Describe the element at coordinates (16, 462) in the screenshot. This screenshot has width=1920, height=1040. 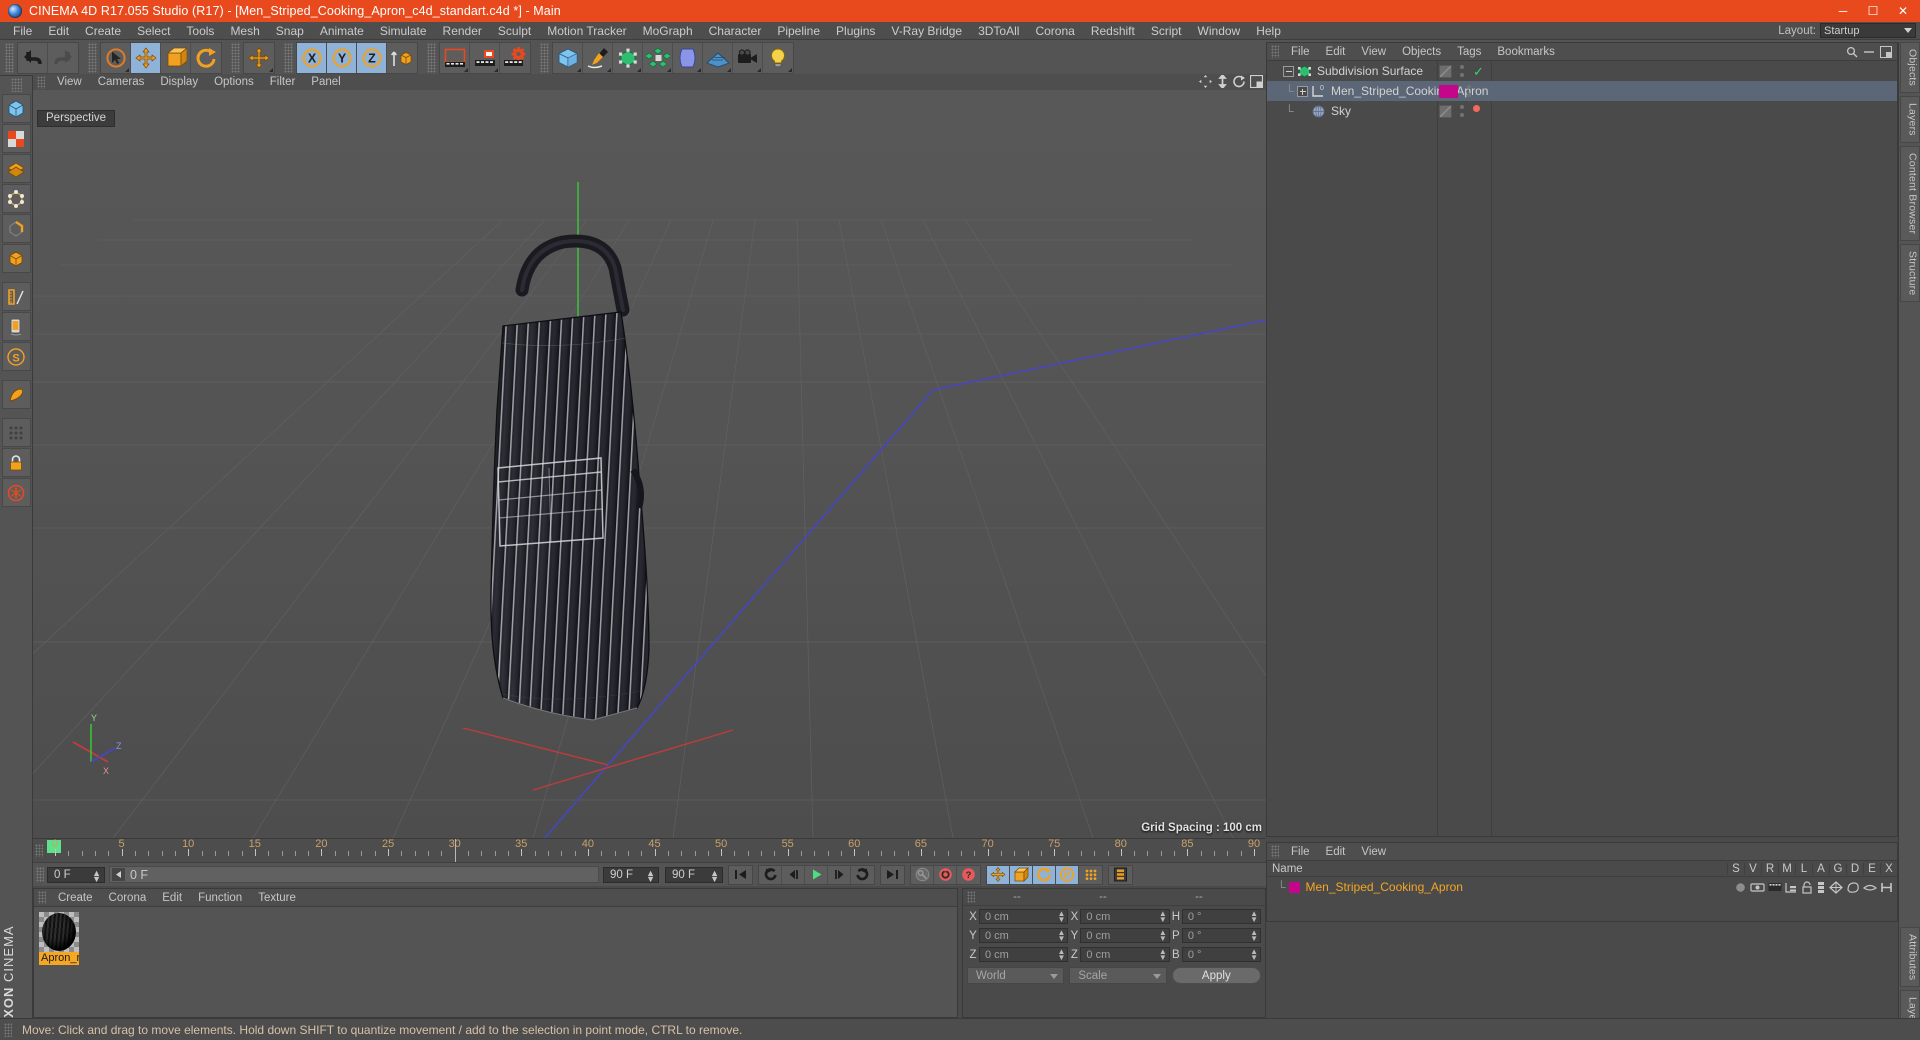
I see `lock-axis-tool` at that location.